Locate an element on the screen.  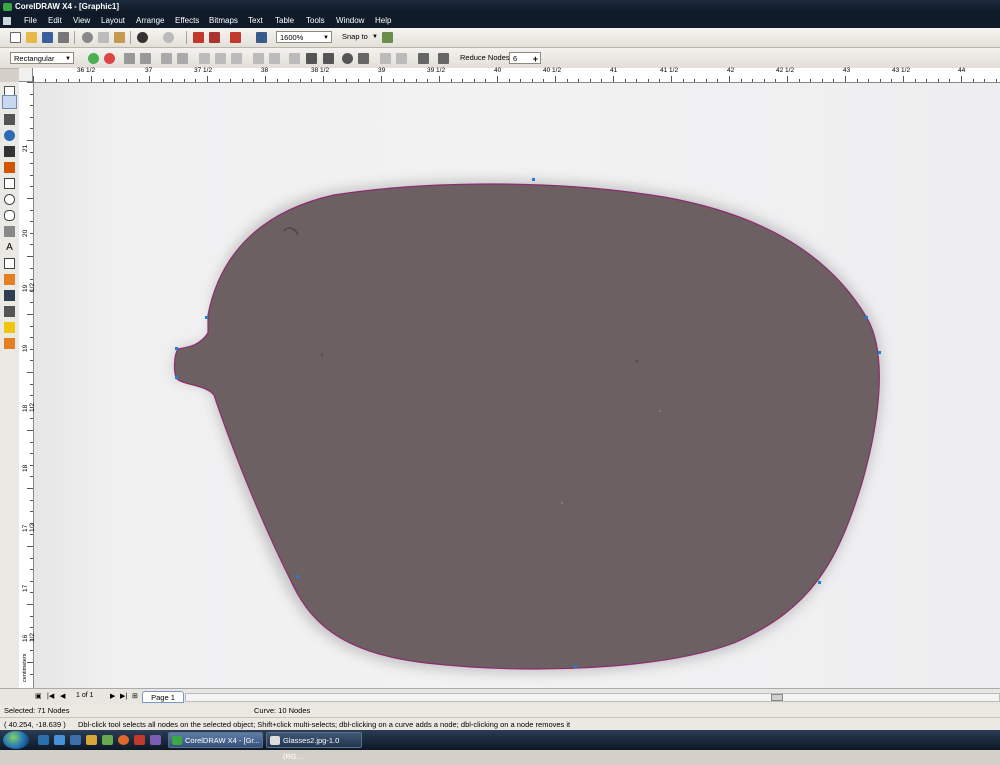
paste-icon is located at coordinates (119, 37).